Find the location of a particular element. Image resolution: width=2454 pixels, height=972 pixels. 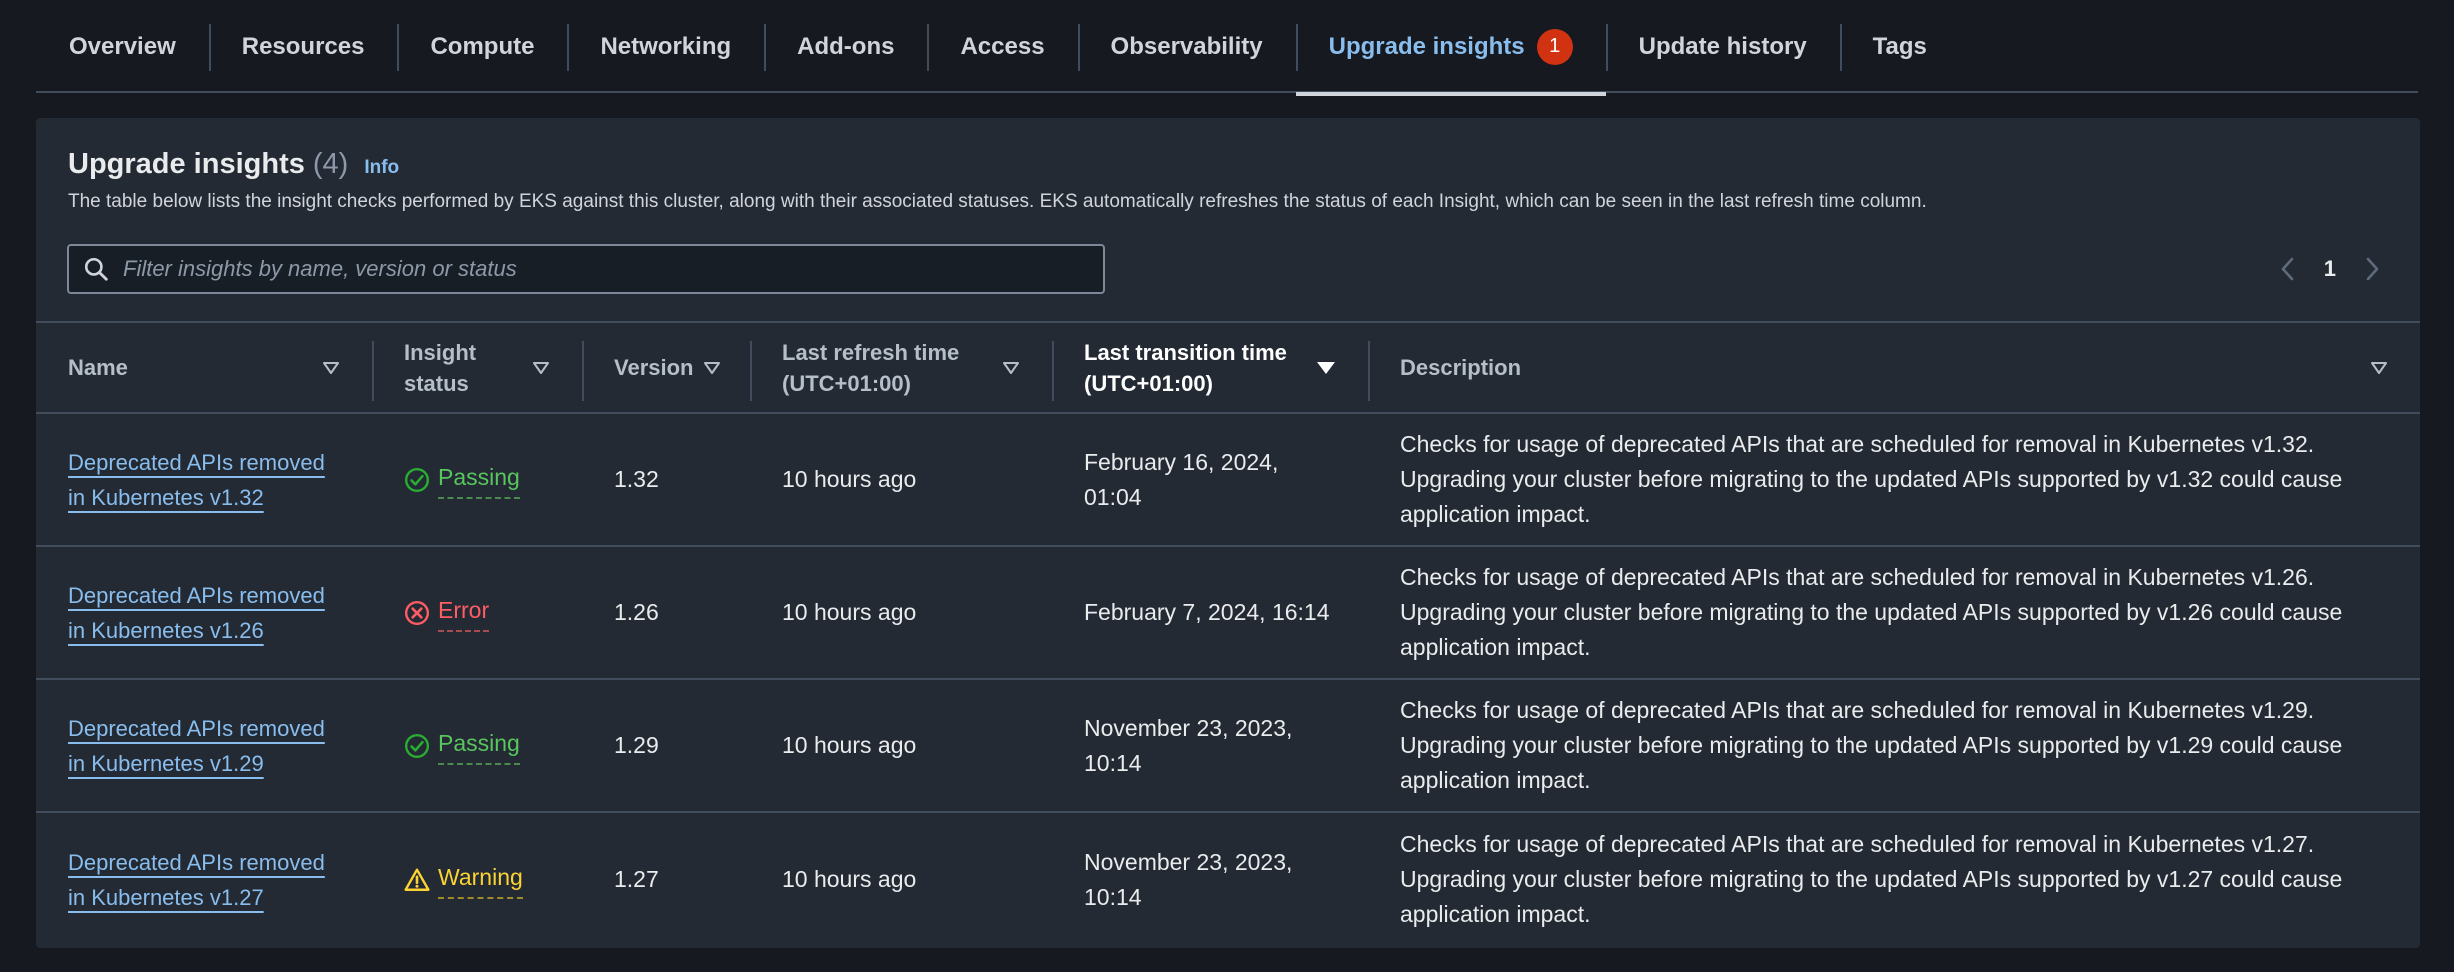

column-header-label: Name is located at coordinates (98, 367).